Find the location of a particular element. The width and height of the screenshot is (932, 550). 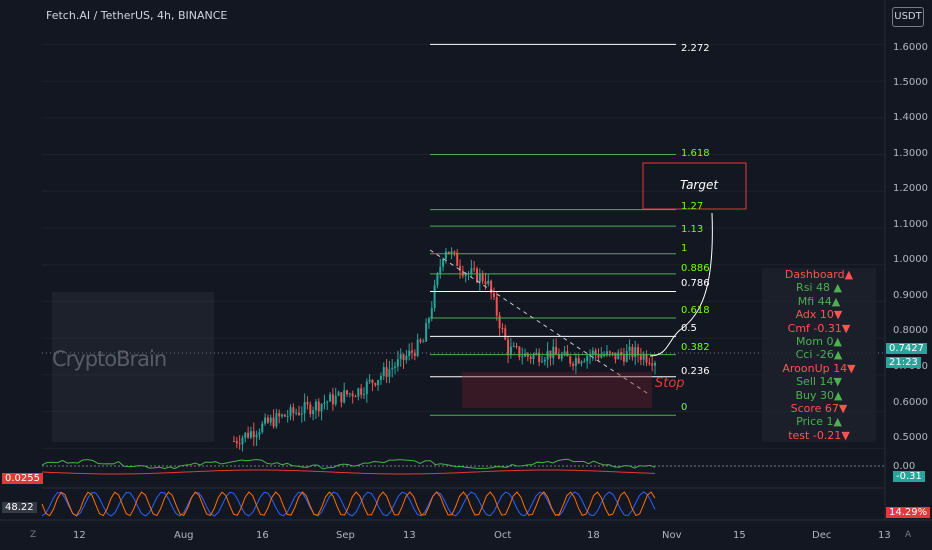

x-tick: 12 is located at coordinates (79, 535).